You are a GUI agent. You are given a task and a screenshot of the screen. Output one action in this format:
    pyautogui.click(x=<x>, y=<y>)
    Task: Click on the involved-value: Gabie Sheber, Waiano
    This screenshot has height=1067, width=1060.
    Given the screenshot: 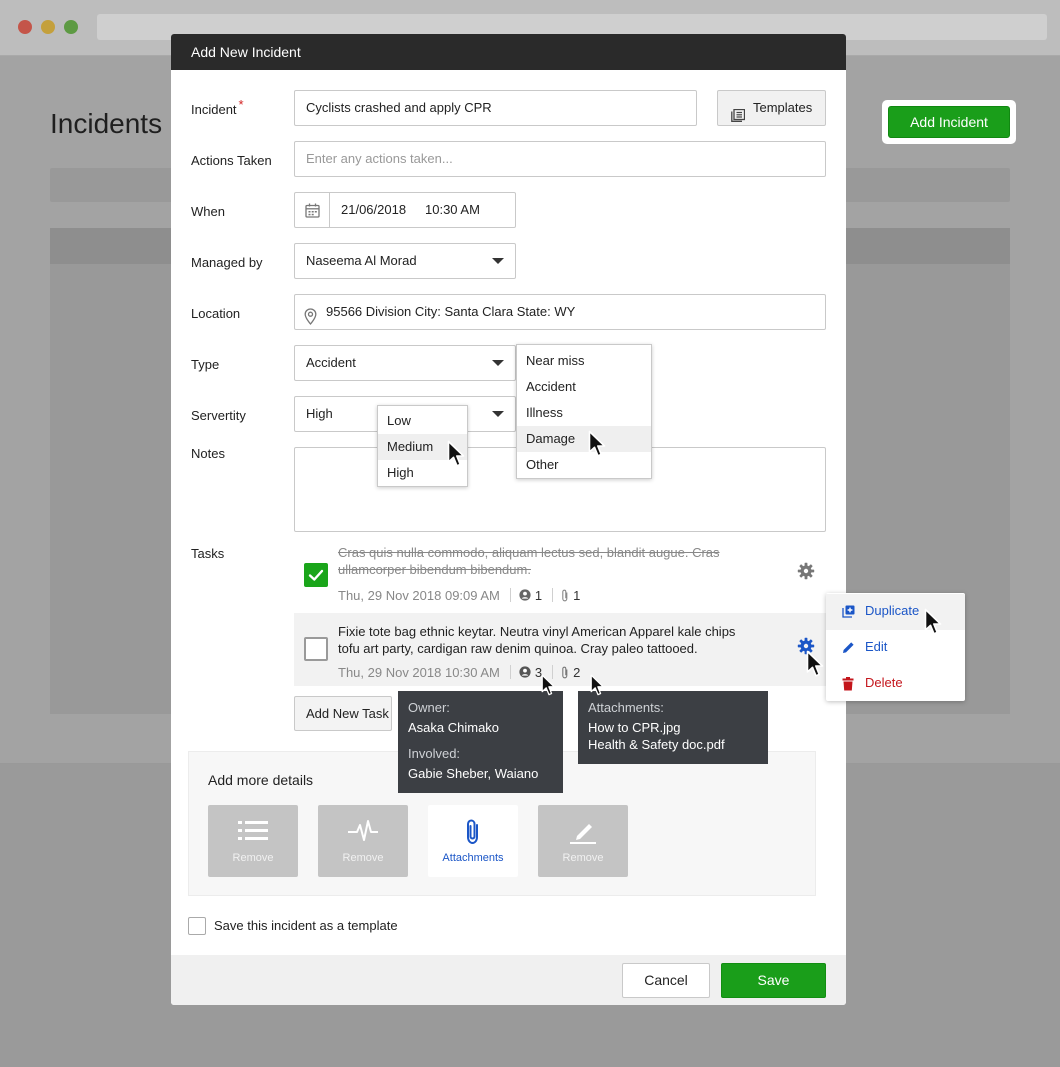 What is the action you would take?
    pyautogui.click(x=473, y=773)
    